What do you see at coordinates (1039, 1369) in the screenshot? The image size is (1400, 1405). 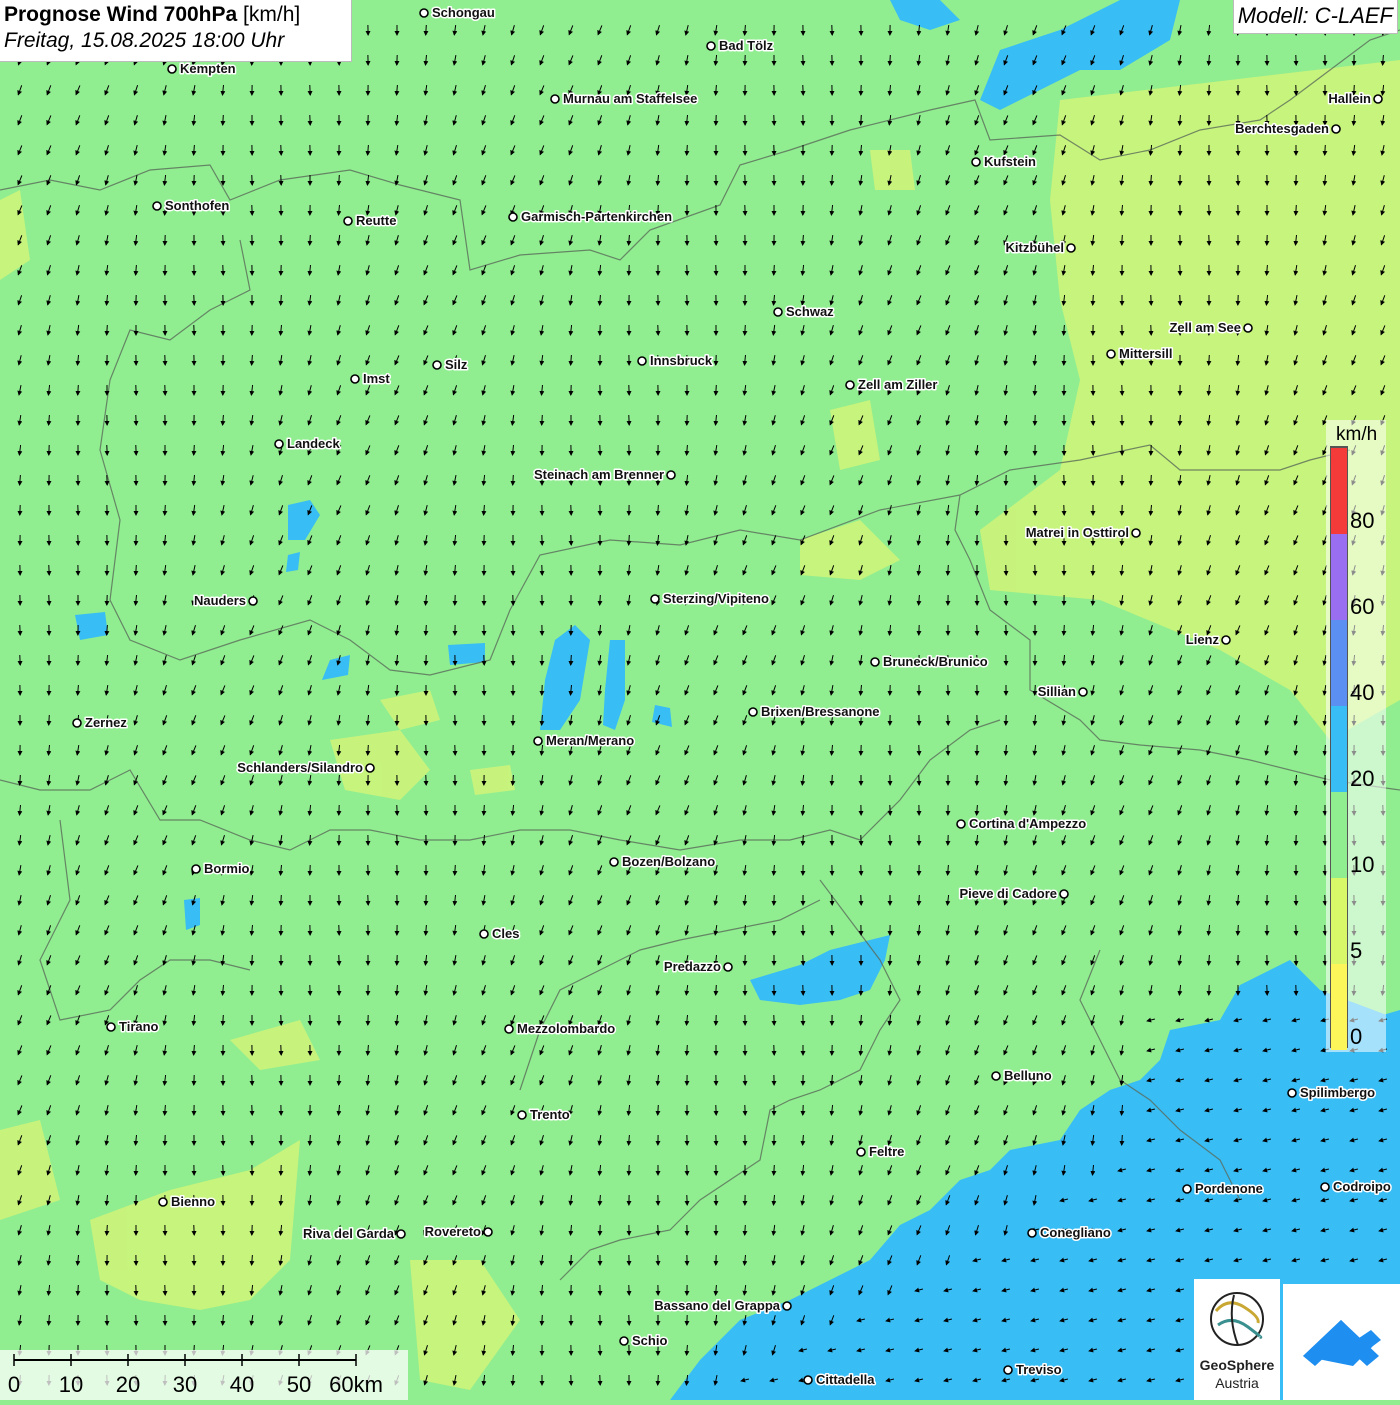 I see `city-label: Treviso` at bounding box center [1039, 1369].